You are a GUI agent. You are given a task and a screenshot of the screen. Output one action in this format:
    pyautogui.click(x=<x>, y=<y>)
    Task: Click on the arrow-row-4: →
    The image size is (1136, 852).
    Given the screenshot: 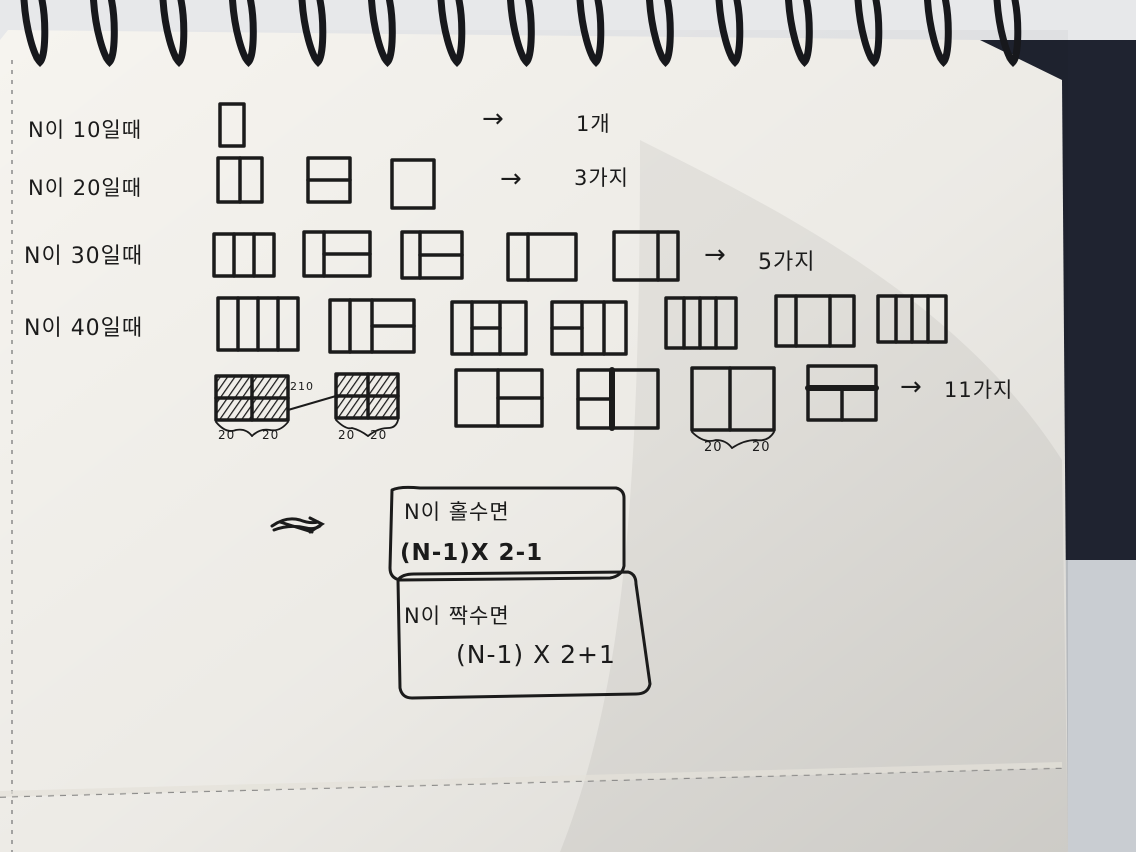 What is the action you would take?
    pyautogui.click(x=911, y=387)
    